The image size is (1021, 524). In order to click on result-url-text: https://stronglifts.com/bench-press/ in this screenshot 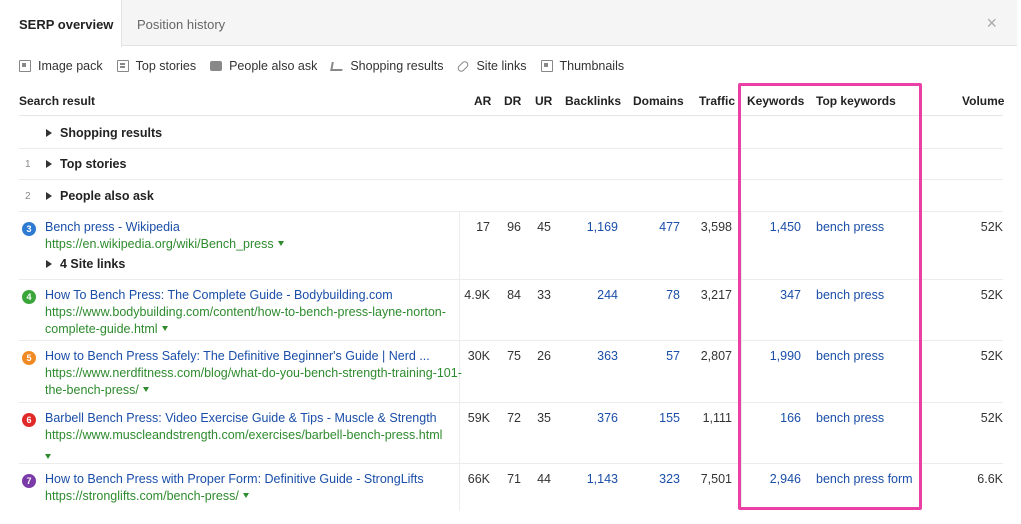, I will do `click(142, 496)`.